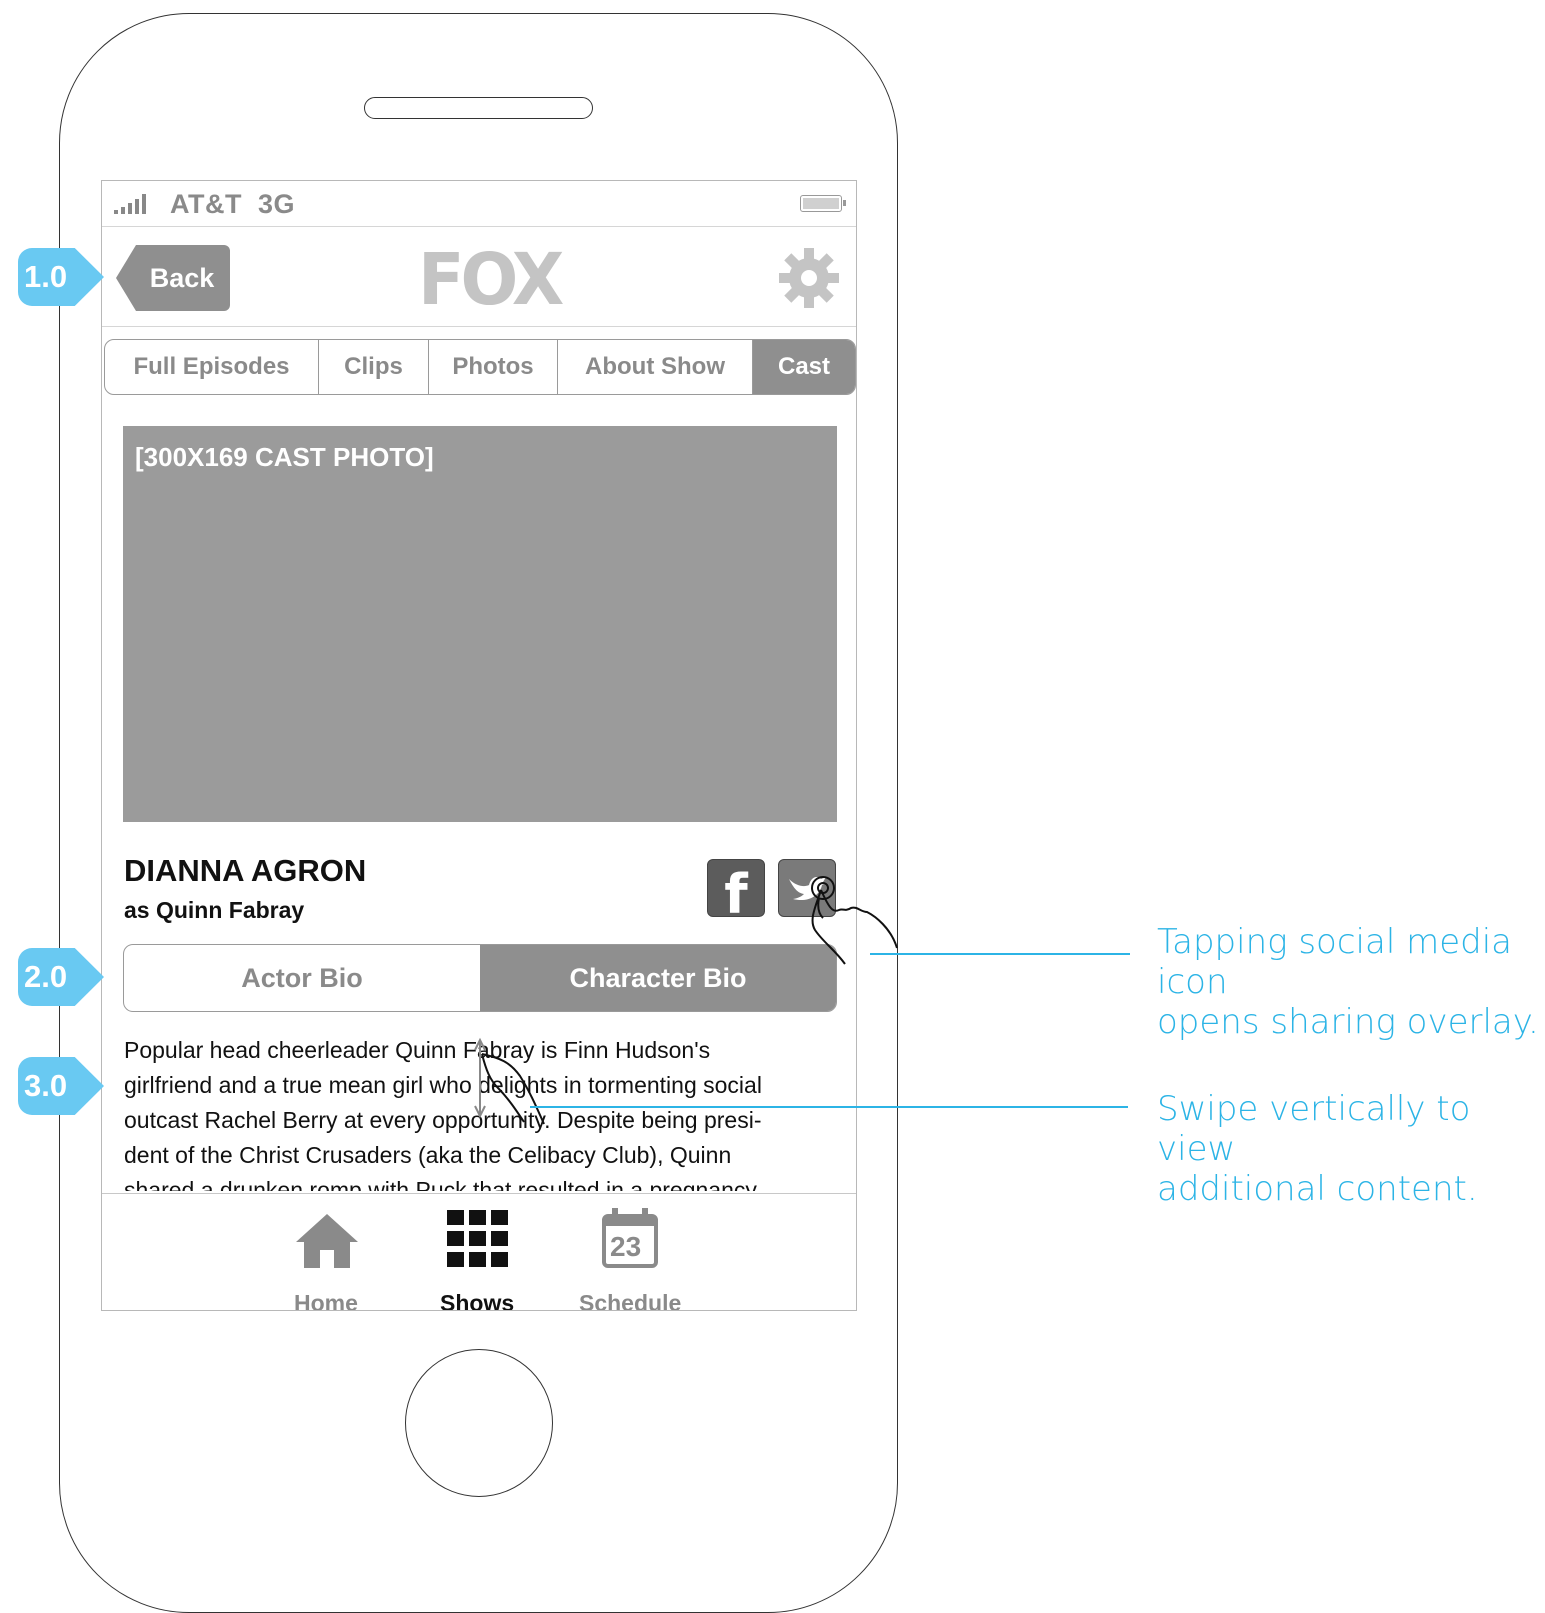  What do you see at coordinates (374, 367) in the screenshot?
I see `tab-clips: Clips` at bounding box center [374, 367].